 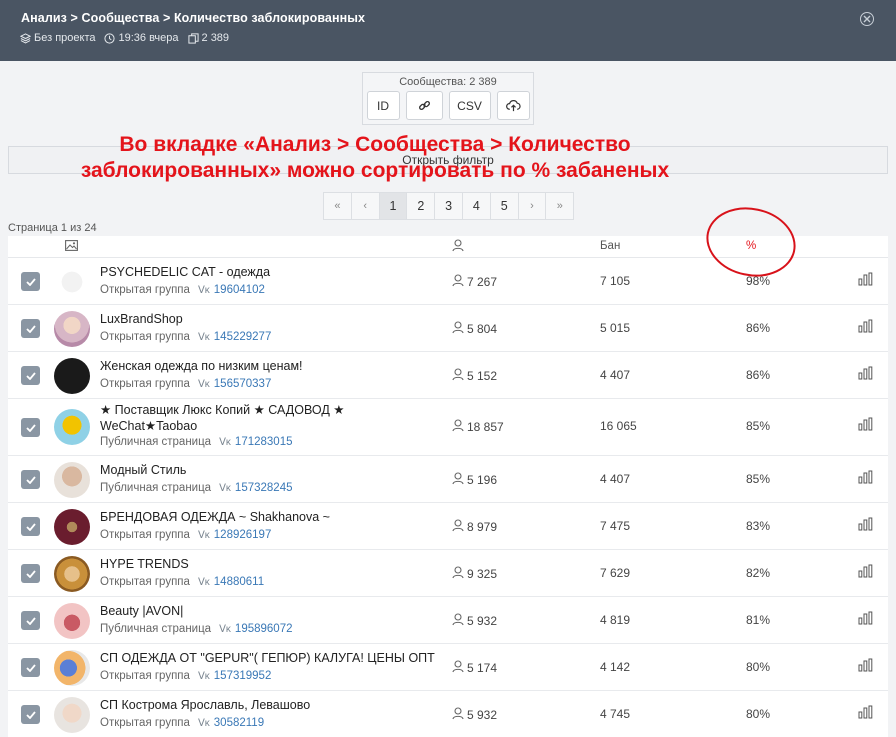 I want to click on group-name: СП Кострома Ярославль, Левашово, so click(x=205, y=705).